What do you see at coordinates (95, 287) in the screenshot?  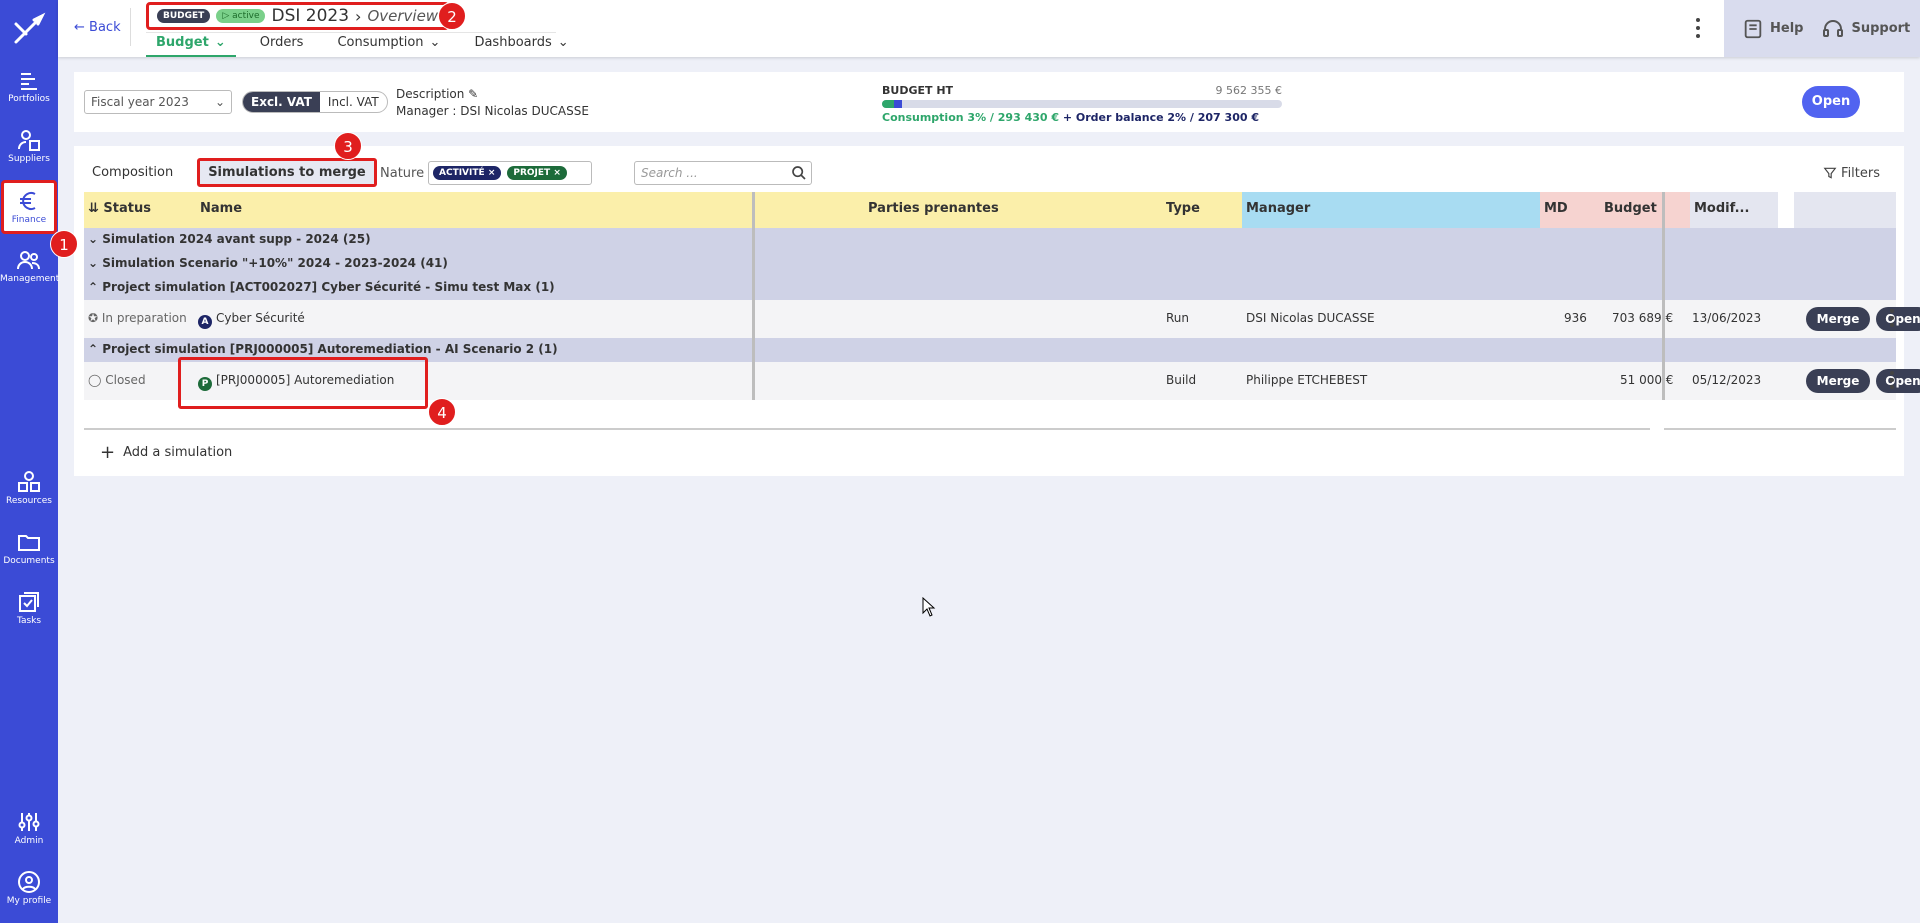 I see `chevron-up-icon: ⌃` at bounding box center [95, 287].